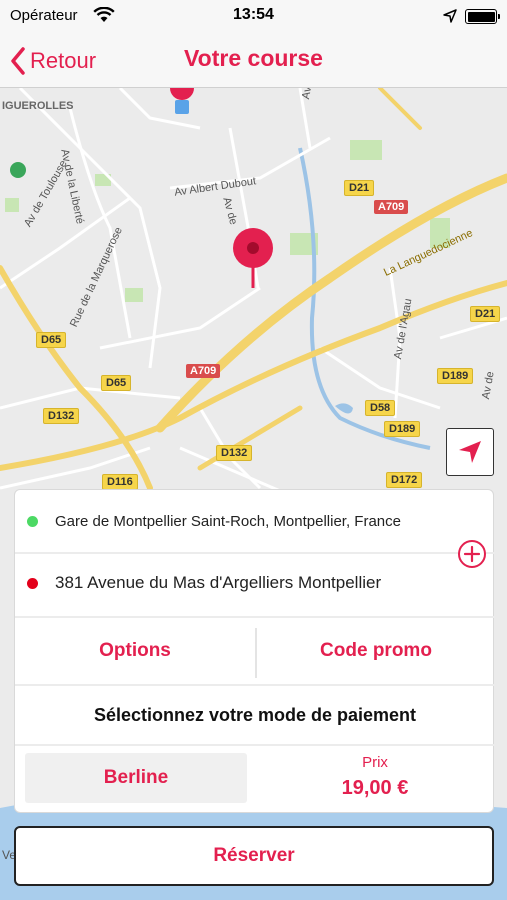 The image size is (507, 900). What do you see at coordinates (450, 16) in the screenshot?
I see `location-arrow-icon` at bounding box center [450, 16].